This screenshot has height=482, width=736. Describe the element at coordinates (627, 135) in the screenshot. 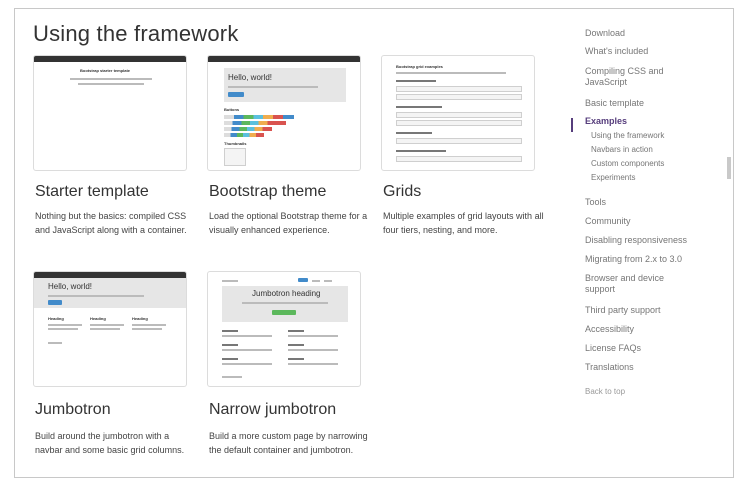

I see `sidebar-subitem-using-framework: Using the framework` at that location.